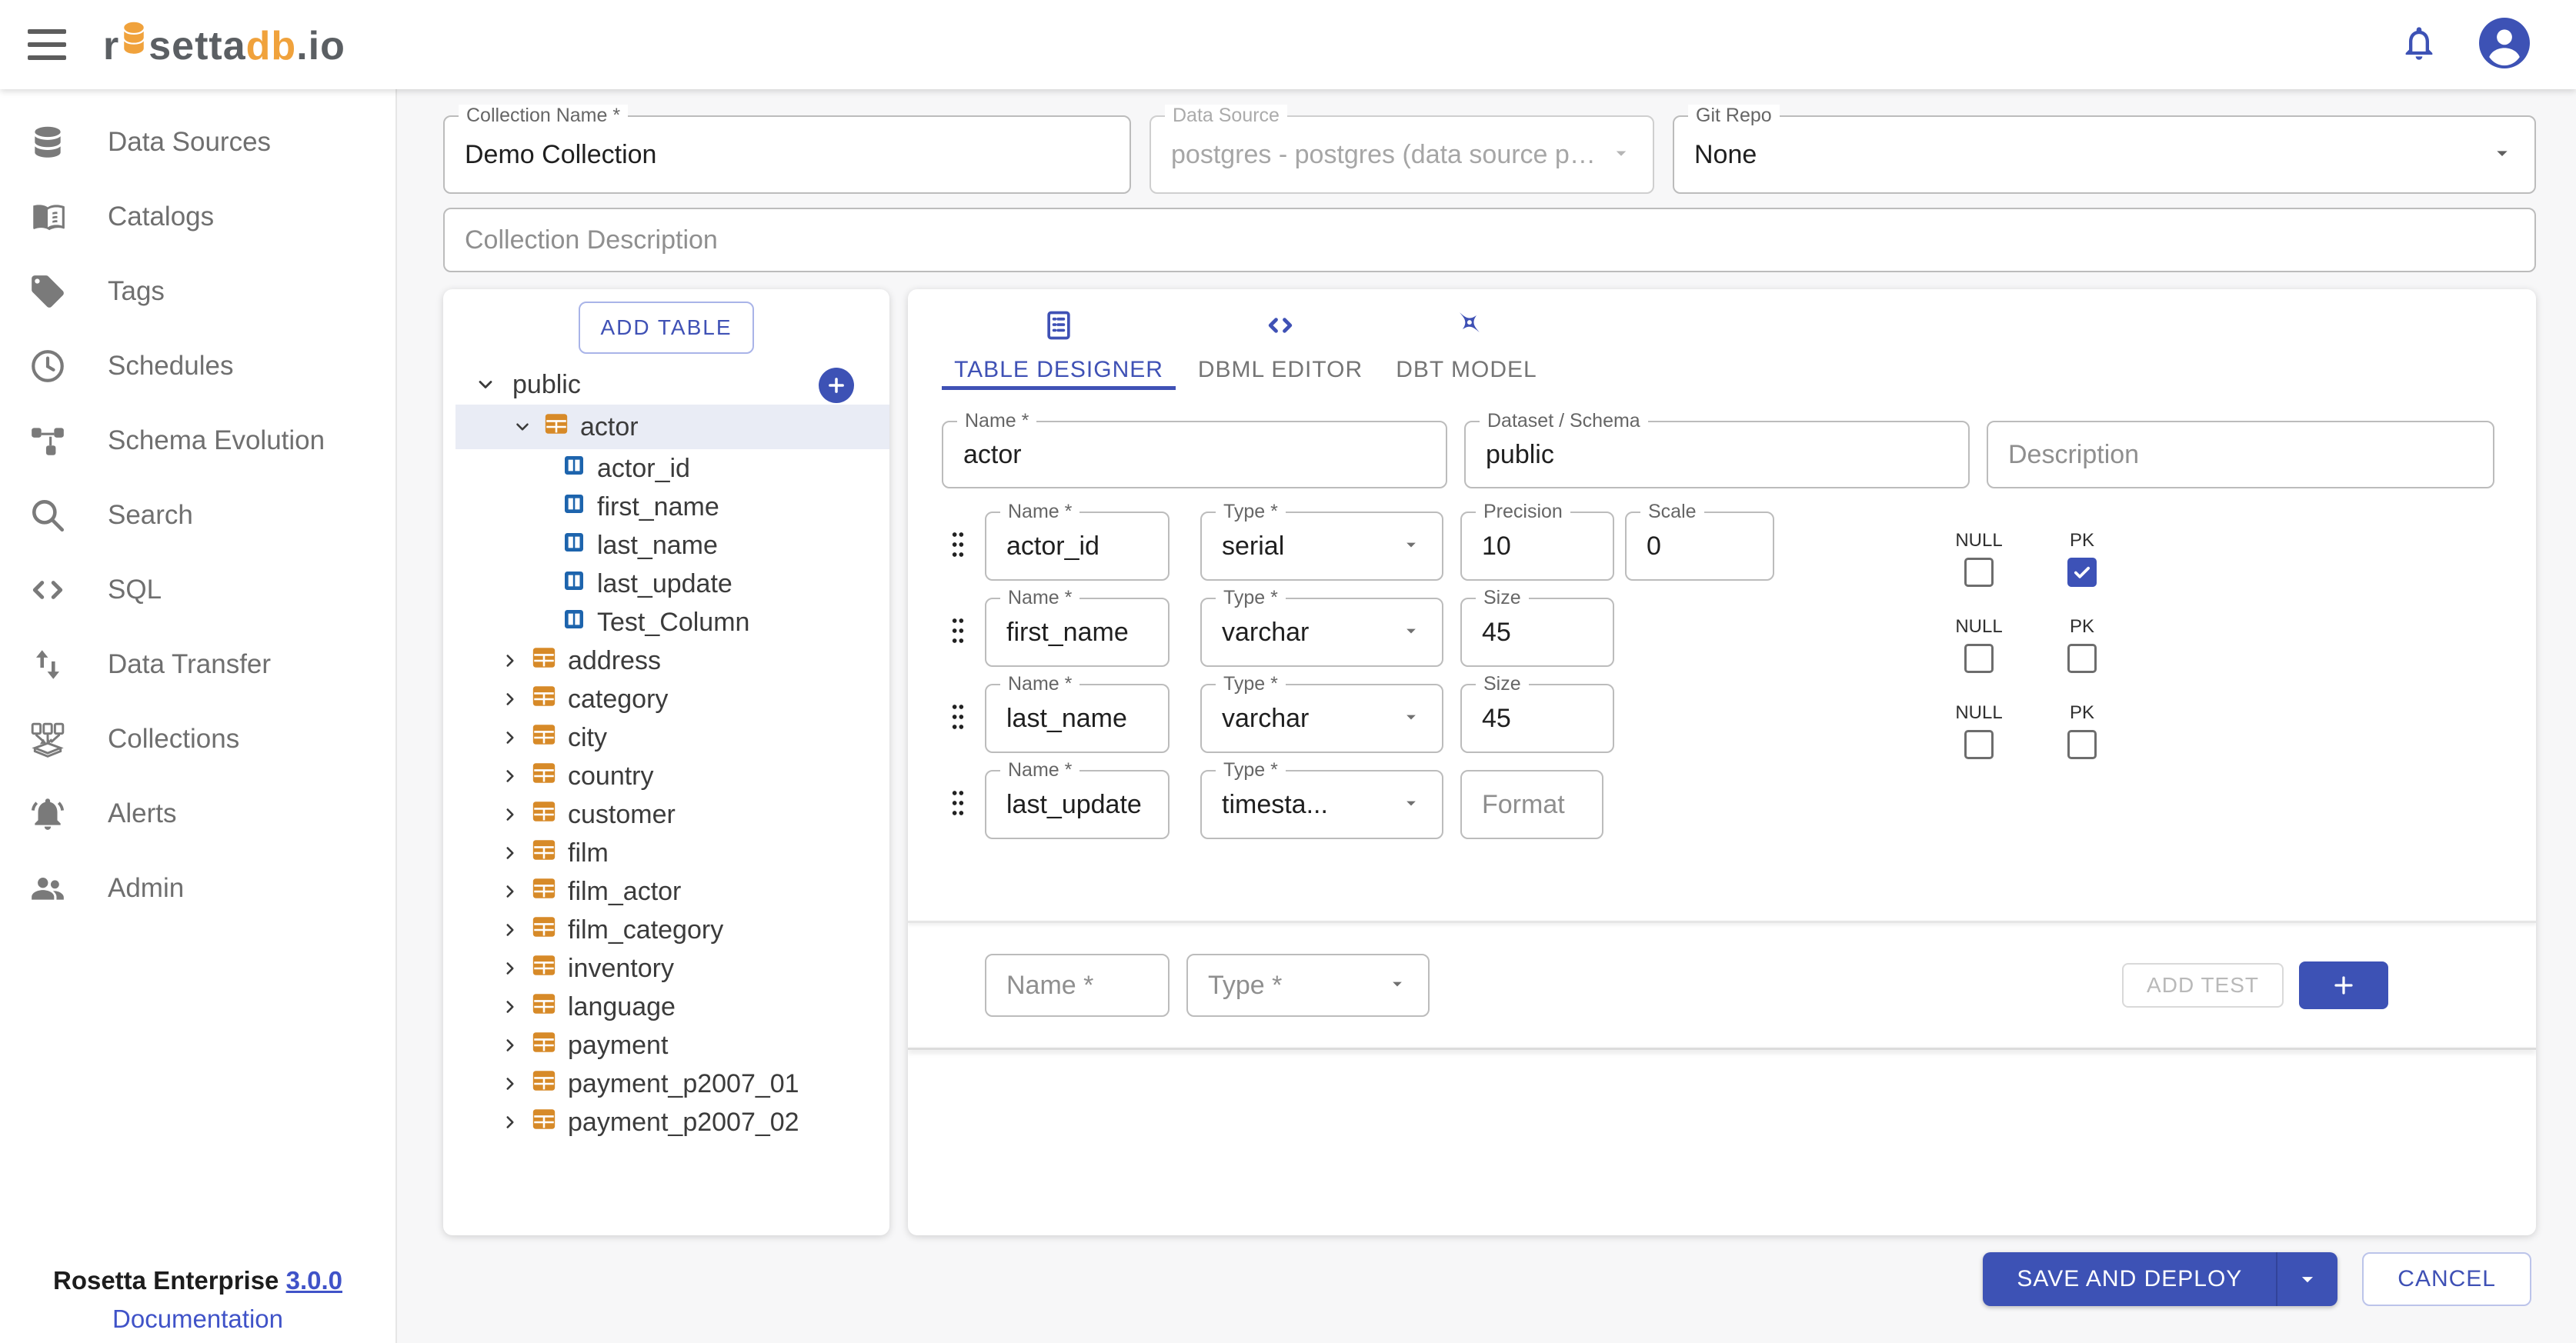 This screenshot has height=1343, width=2576. I want to click on tab-dbml-editor: DBML EDITOR, so click(1281, 343).